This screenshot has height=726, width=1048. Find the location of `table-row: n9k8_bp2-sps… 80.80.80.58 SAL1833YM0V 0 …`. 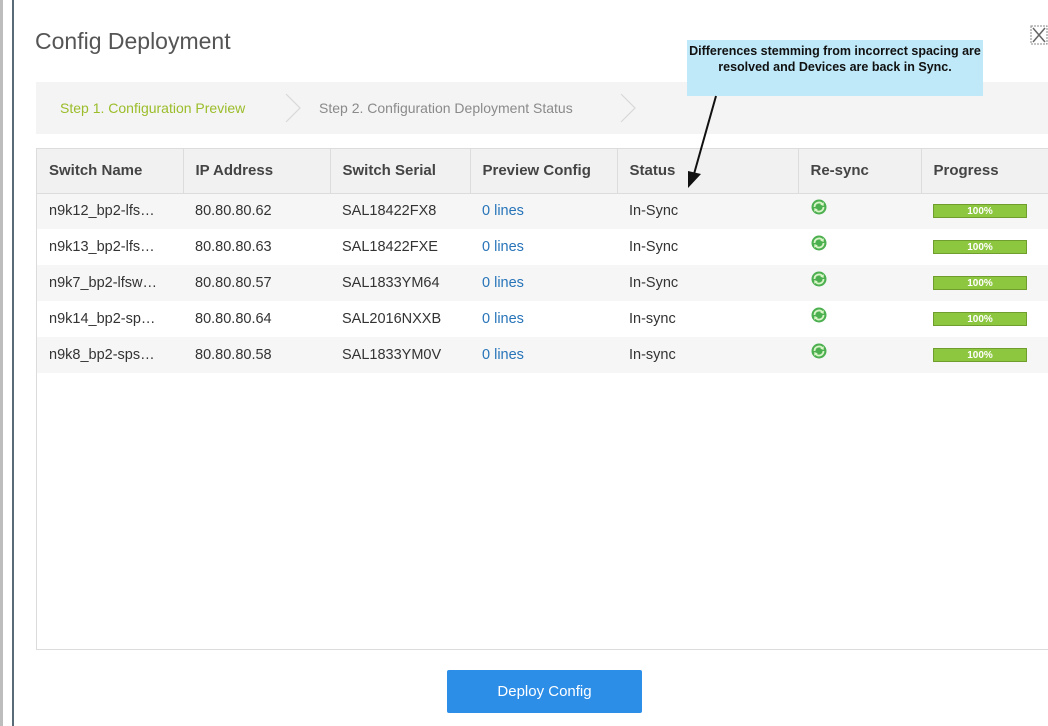

table-row: n9k8_bp2-sps… 80.80.80.58 SAL1833YM0V 0 … is located at coordinates (542, 355).